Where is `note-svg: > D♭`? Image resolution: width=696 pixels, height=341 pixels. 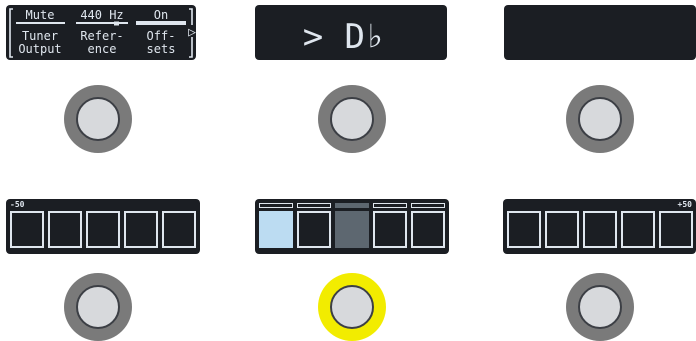
note-svg: > D♭ is located at coordinates (344, 37).